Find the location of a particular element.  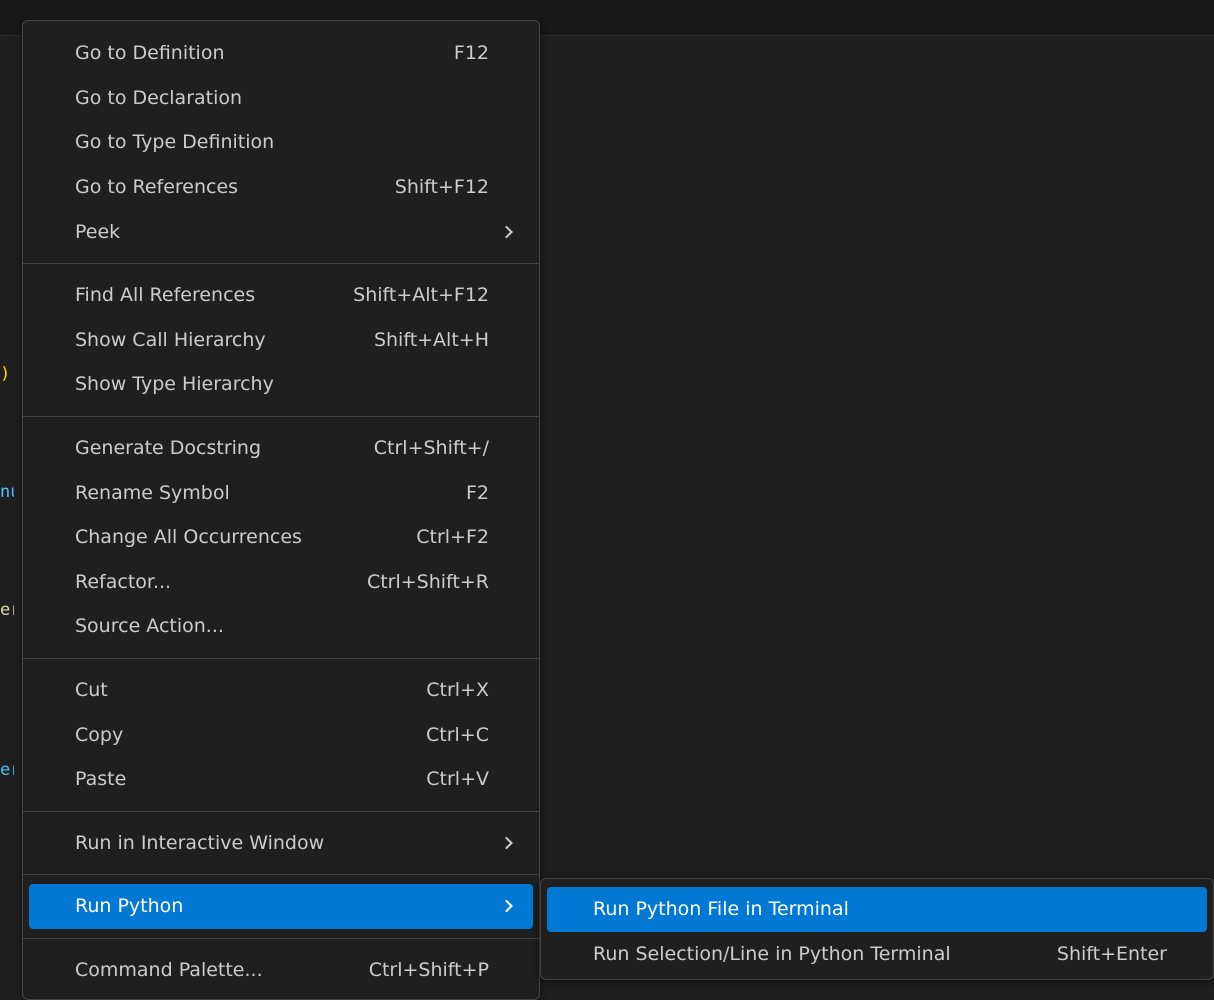

menu-item-label: Run Python File in Terminal is located at coordinates (721, 909).